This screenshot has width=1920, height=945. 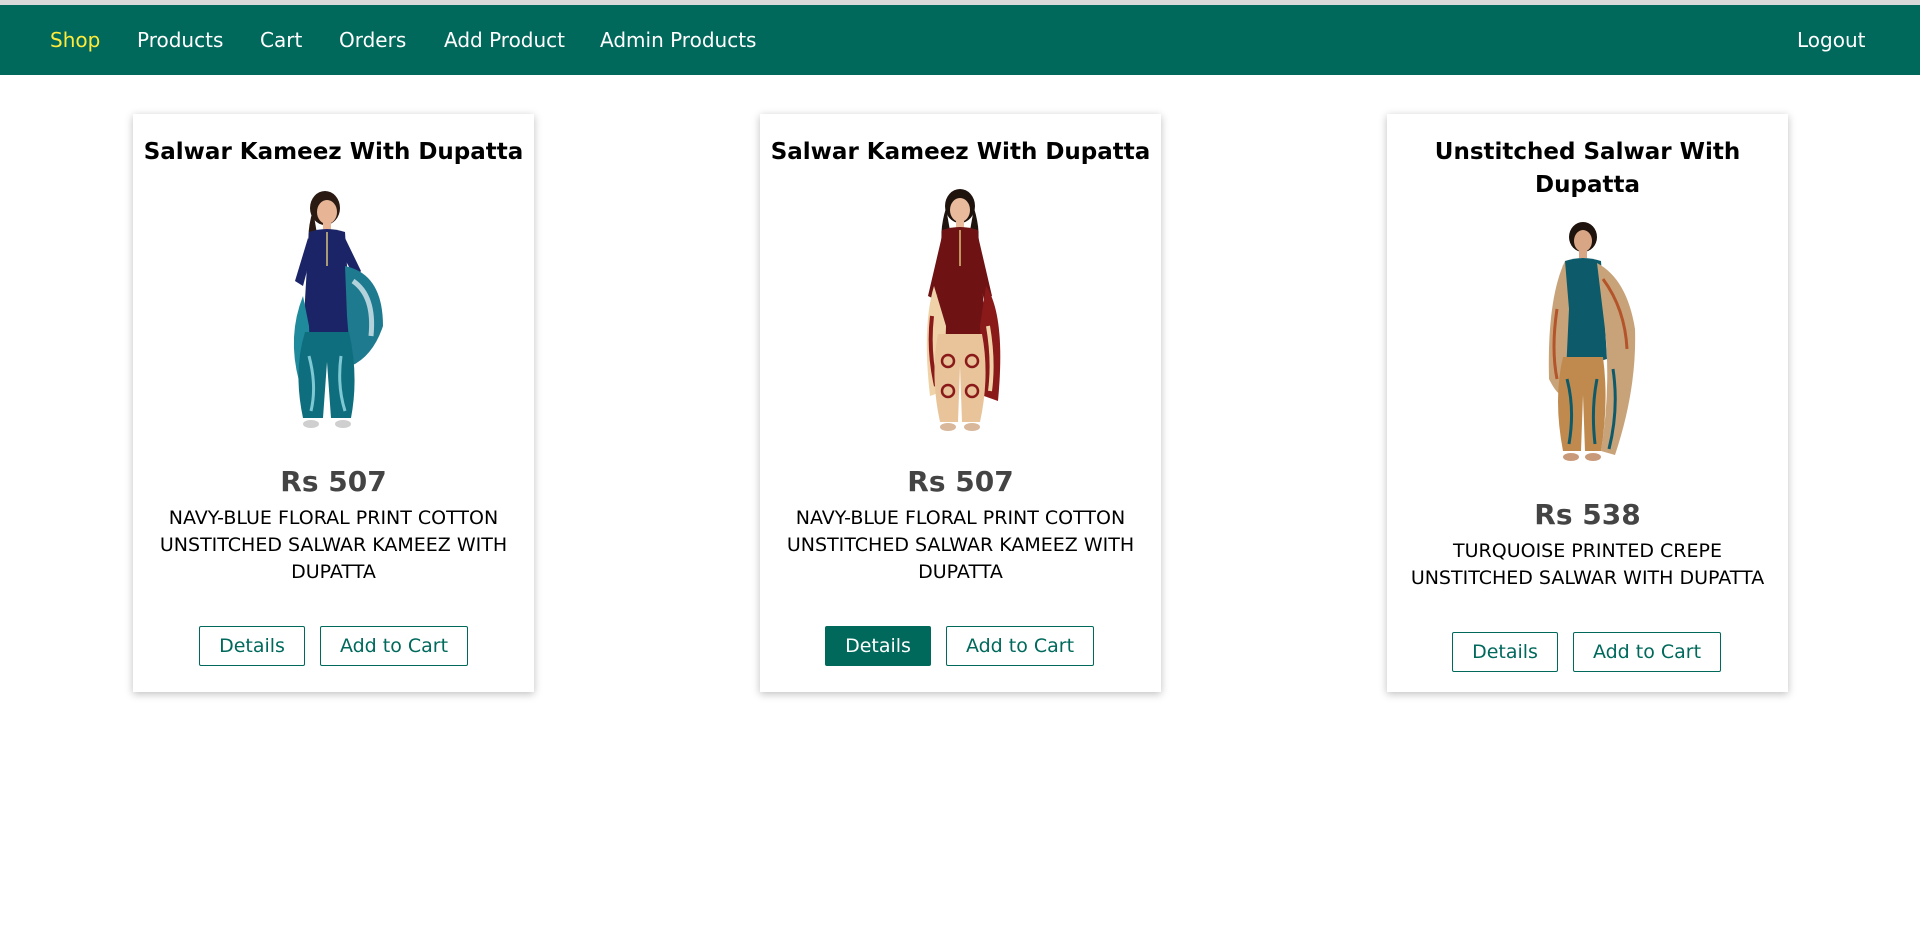 I want to click on nav-shop-link: Shop, so click(x=75, y=40).